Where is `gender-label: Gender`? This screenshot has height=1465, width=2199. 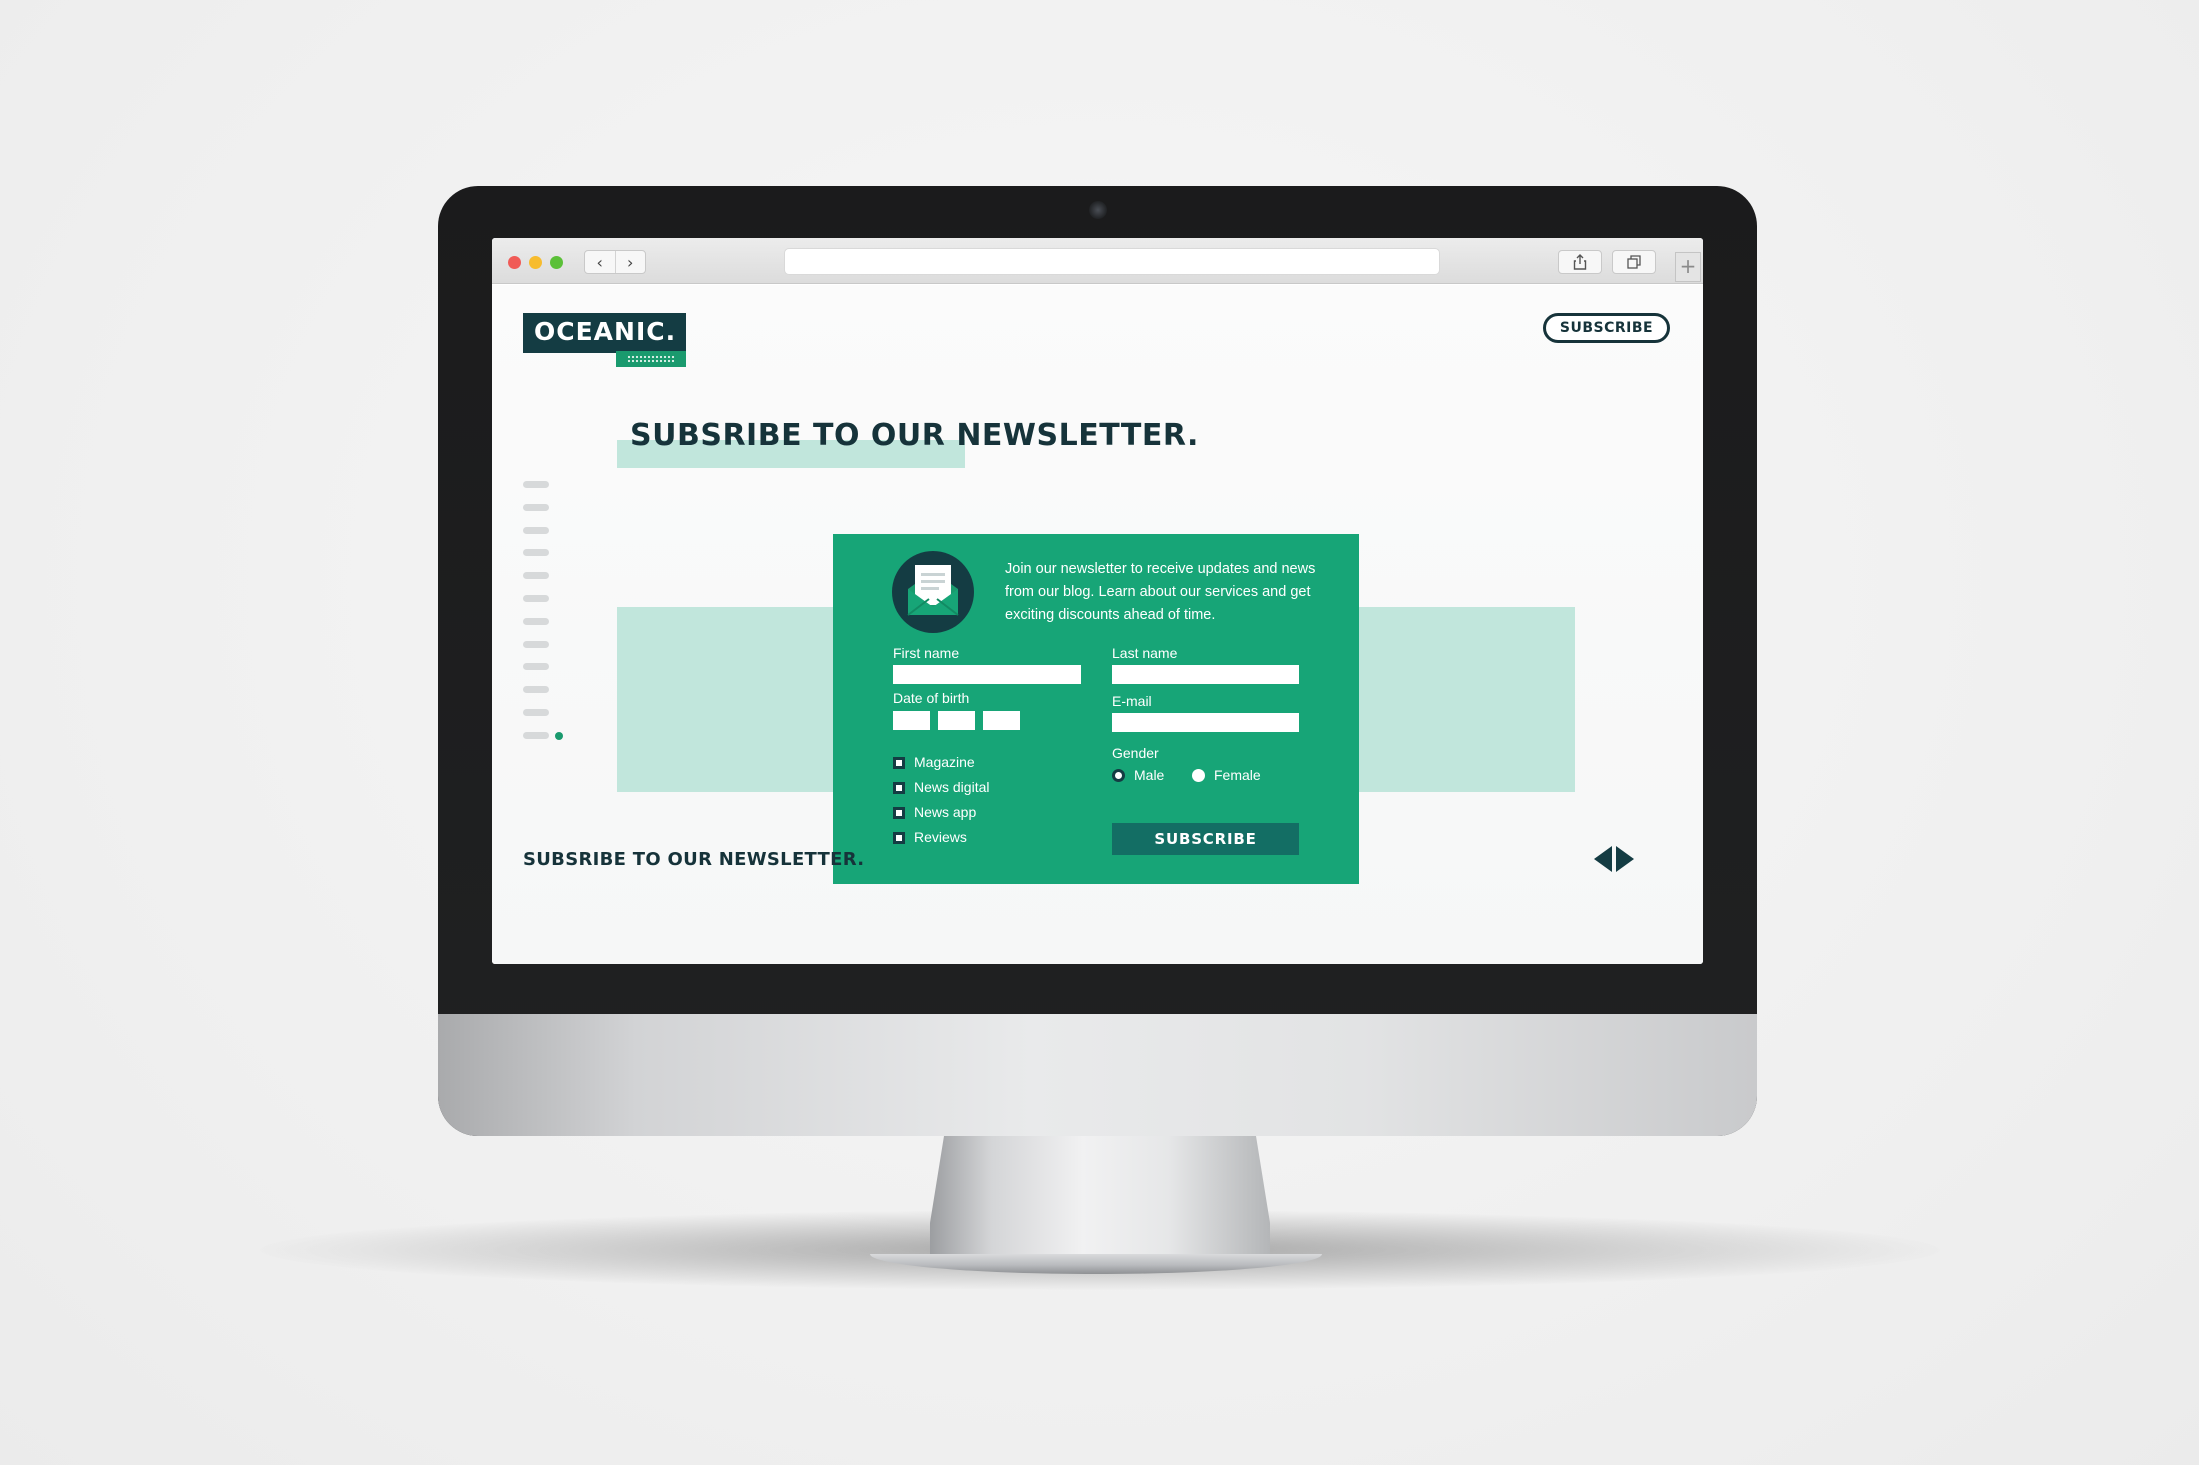
gender-label: Gender is located at coordinates (1135, 753).